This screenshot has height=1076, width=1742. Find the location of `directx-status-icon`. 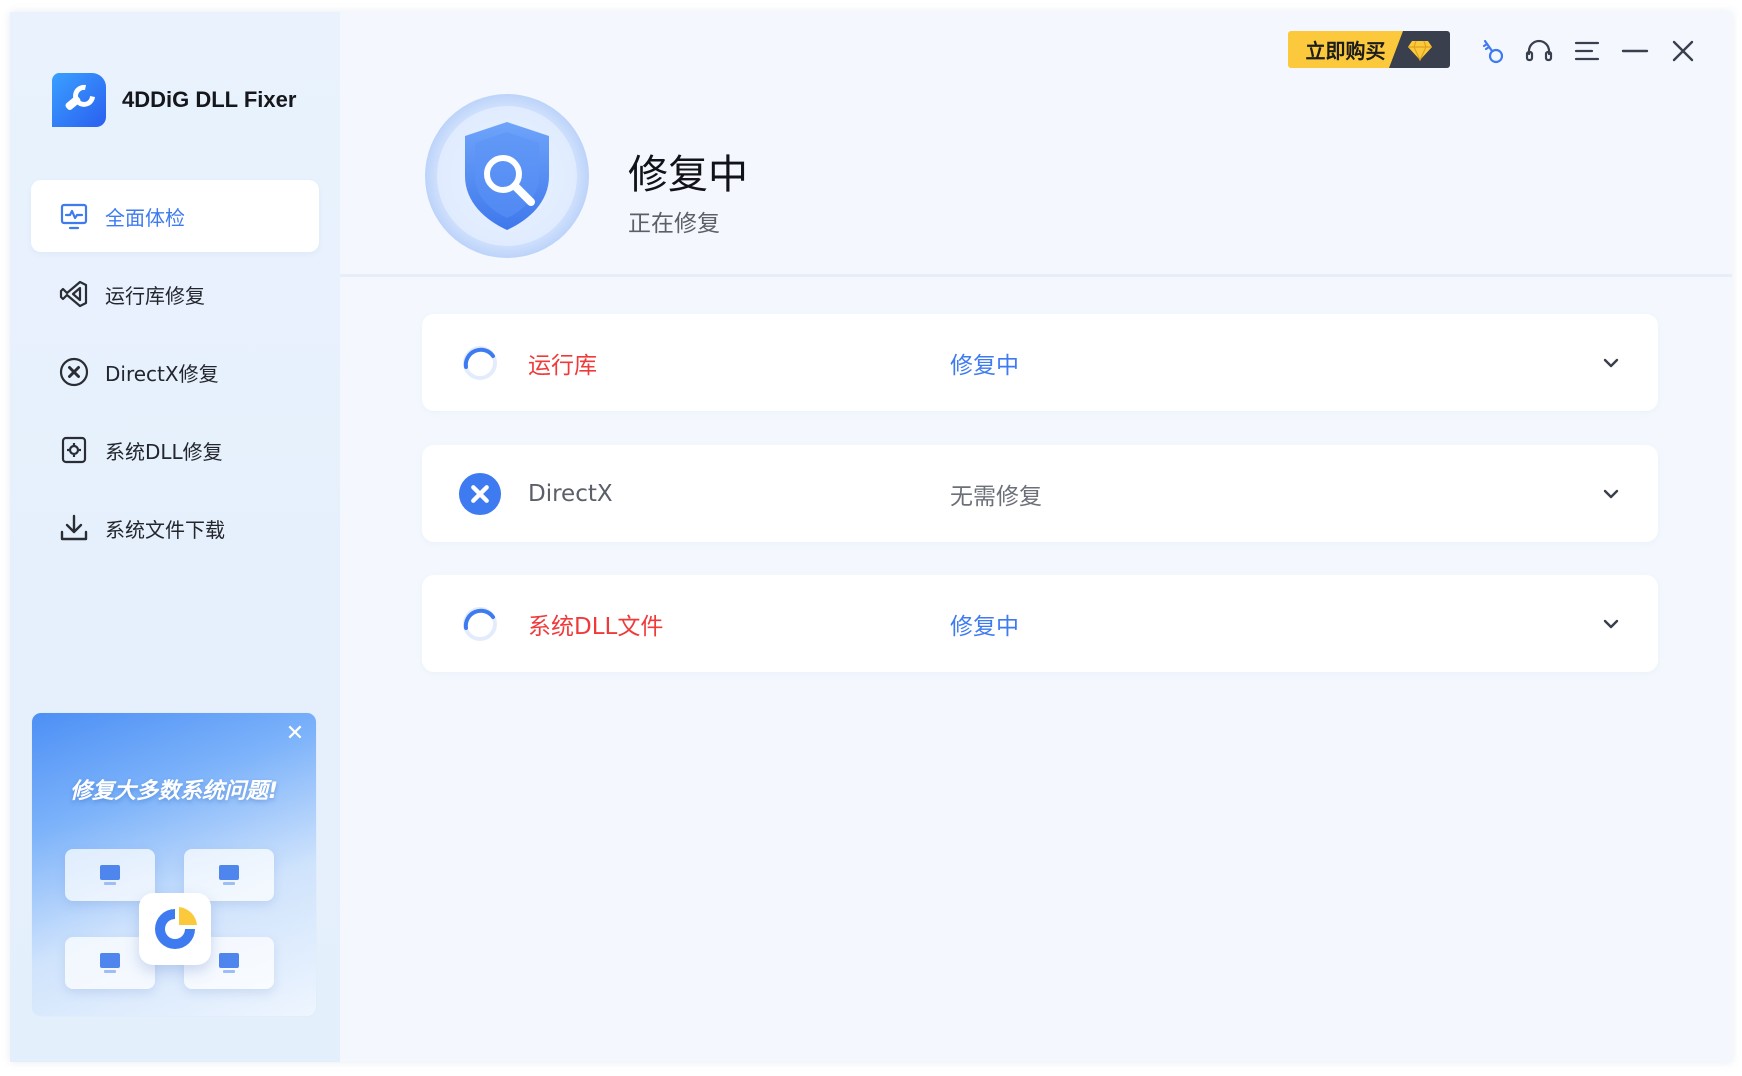

directx-status-icon is located at coordinates (480, 494).